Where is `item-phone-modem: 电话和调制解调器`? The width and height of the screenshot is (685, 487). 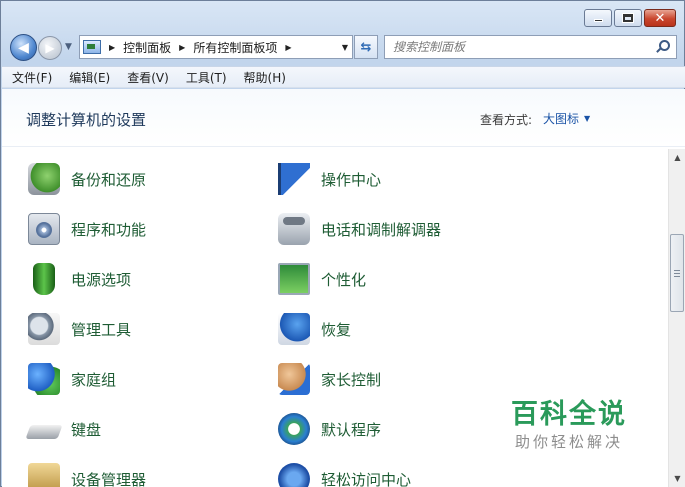 item-phone-modem: 电话和调制解调器 is located at coordinates (359, 229).